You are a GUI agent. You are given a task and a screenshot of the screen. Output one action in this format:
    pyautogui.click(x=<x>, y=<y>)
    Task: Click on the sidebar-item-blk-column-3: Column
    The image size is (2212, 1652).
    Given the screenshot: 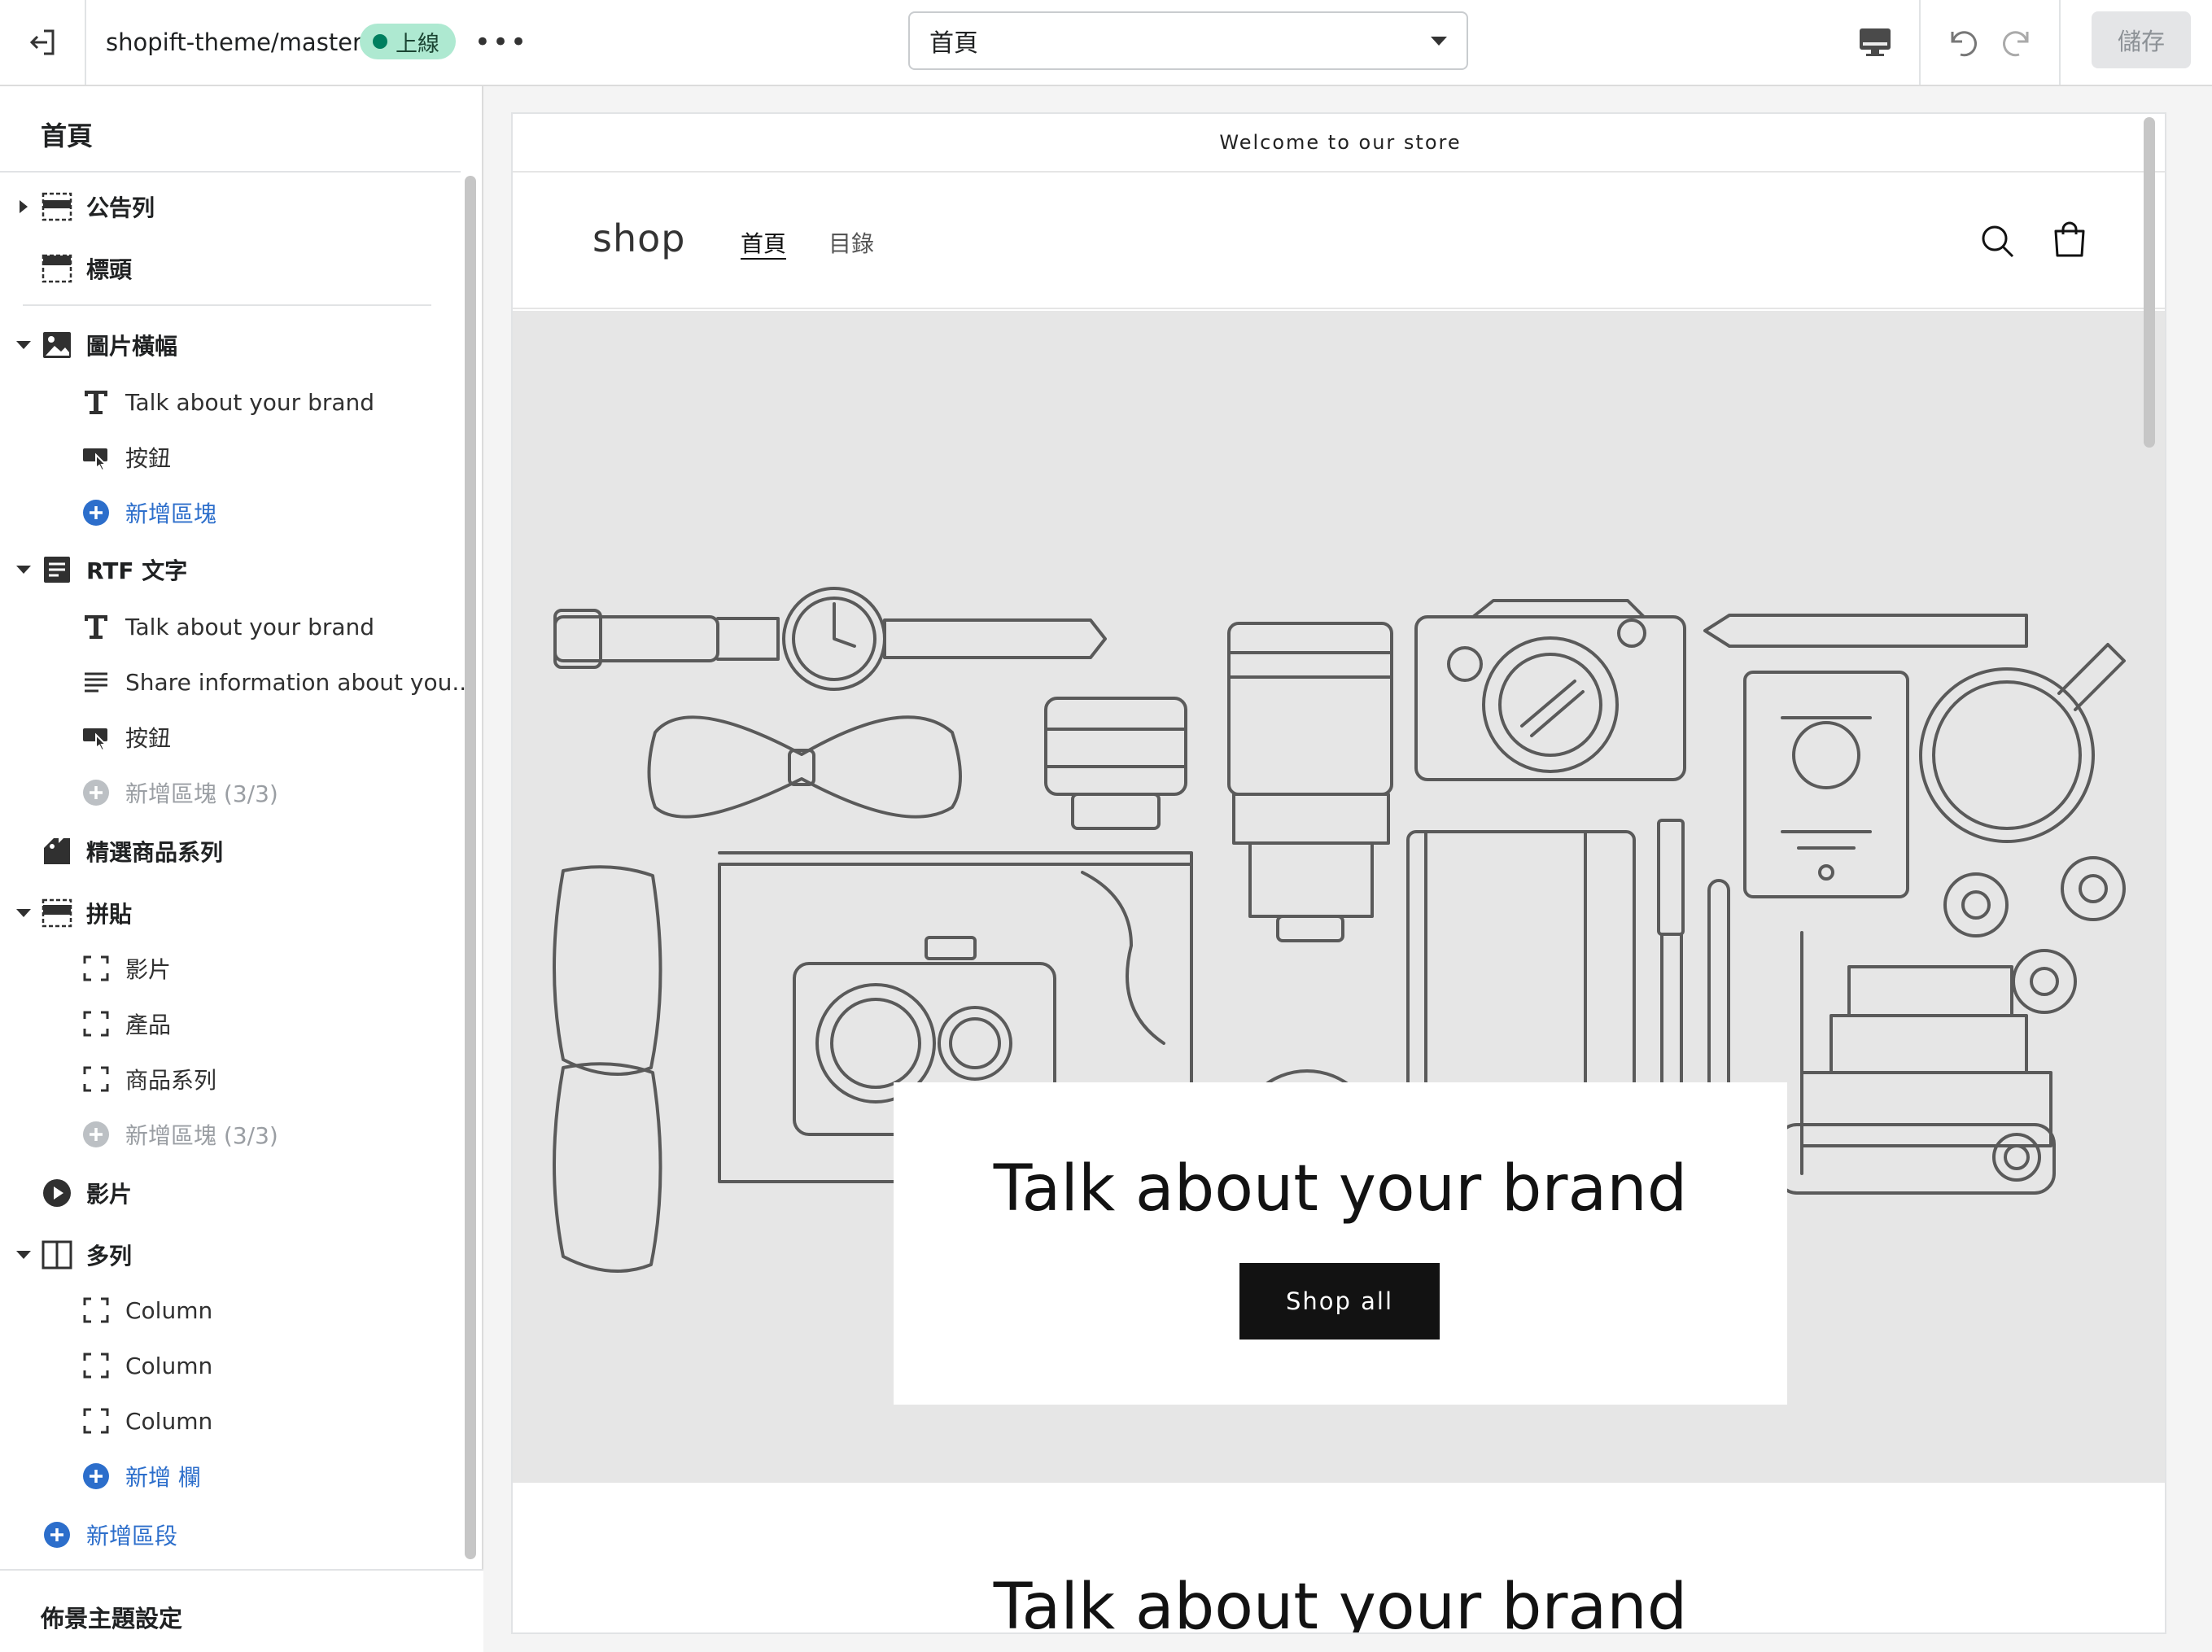 What is the action you would take?
    pyautogui.click(x=230, y=1420)
    